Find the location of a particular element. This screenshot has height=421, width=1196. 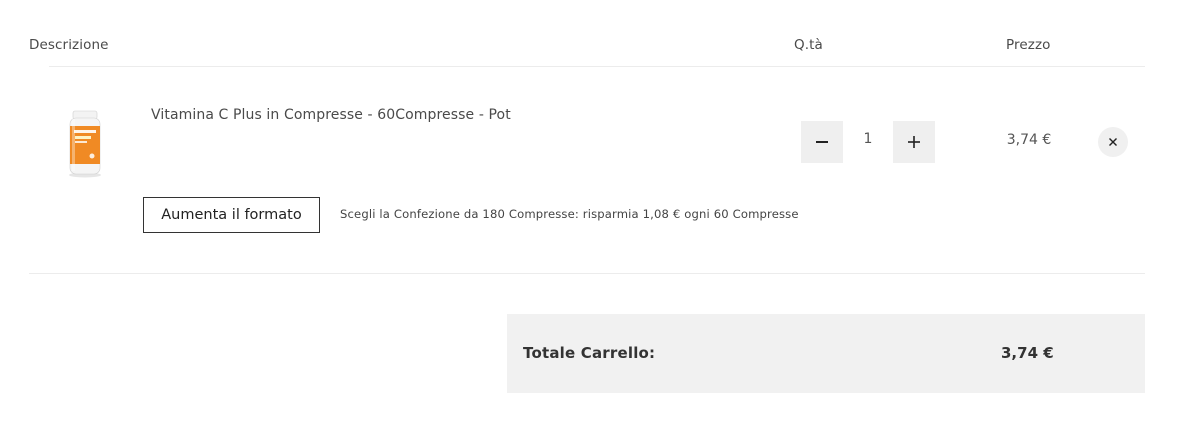

upsize-button: Aumenta il formato is located at coordinates (231, 215).